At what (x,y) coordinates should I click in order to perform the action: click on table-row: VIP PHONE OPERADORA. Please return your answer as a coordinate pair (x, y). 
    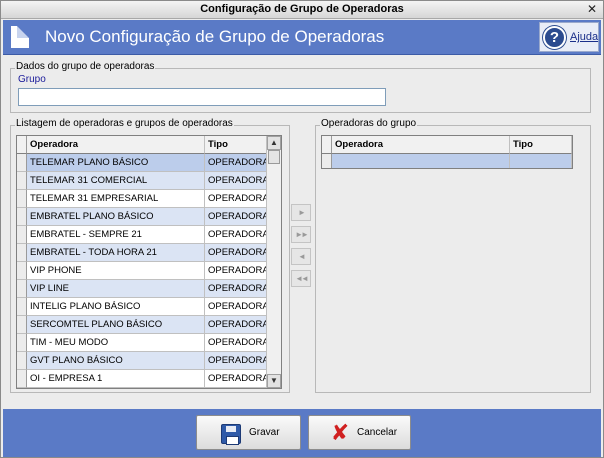
    Looking at the image, I should click on (149, 271).